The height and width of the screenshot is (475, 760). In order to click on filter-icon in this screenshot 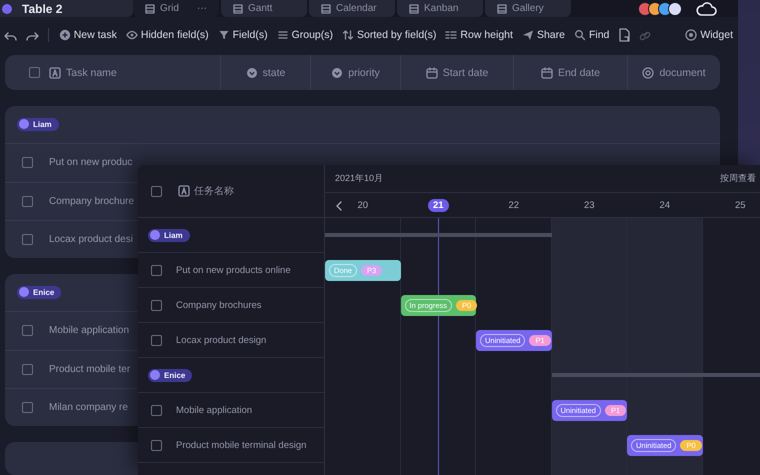, I will do `click(224, 35)`.